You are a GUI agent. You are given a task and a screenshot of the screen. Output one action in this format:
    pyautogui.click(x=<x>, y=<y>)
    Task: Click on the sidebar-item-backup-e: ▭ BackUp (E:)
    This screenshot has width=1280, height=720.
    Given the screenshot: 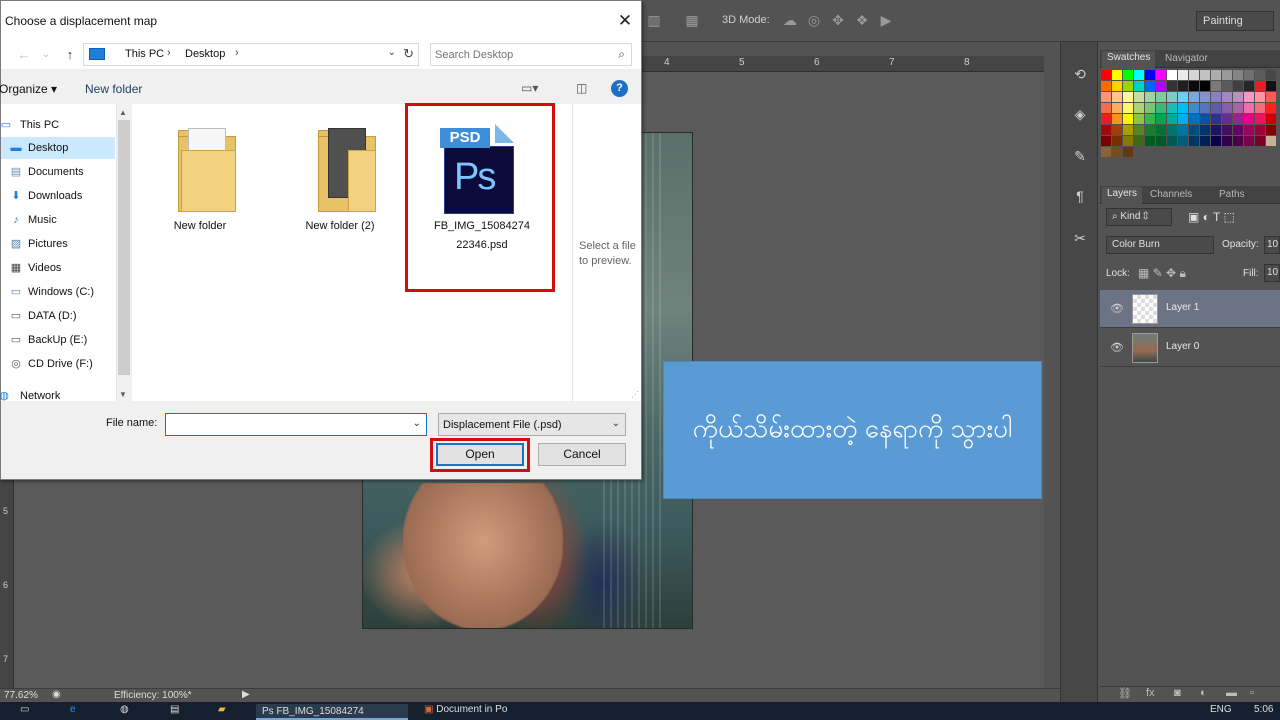 What is the action you would take?
    pyautogui.click(x=58, y=340)
    